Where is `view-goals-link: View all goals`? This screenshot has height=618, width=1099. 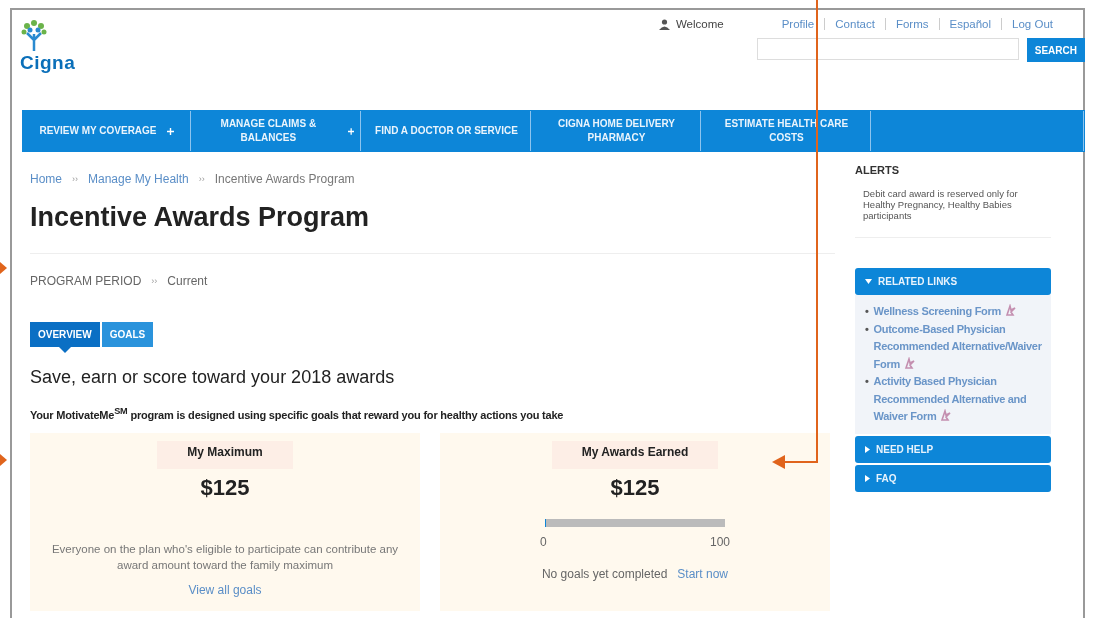
view-goals-link: View all goals is located at coordinates (225, 589).